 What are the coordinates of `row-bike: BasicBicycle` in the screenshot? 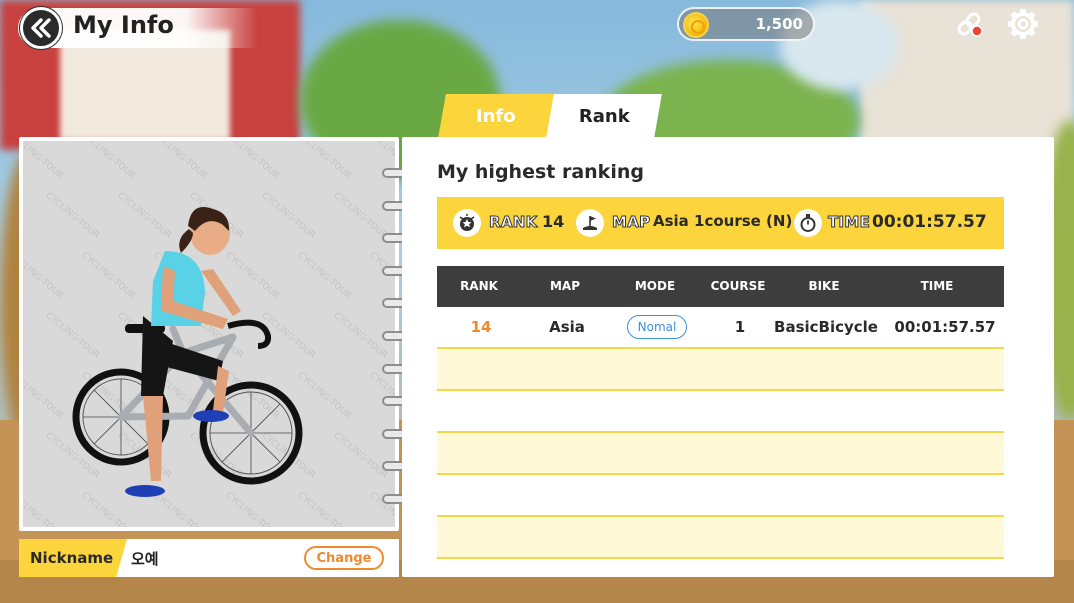 It's located at (826, 327).